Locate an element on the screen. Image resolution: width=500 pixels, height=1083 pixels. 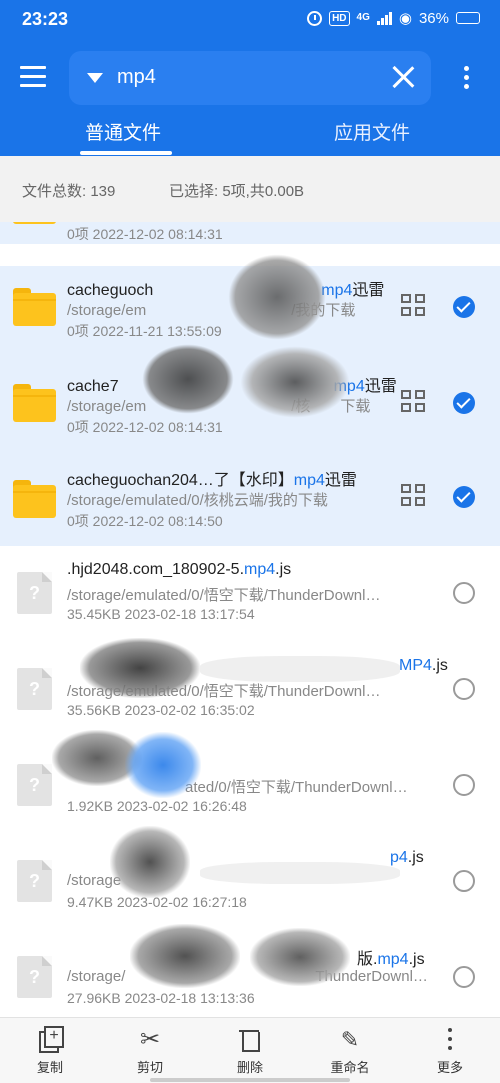
dropdown-triangle-icon is located at coordinates (95, 78).